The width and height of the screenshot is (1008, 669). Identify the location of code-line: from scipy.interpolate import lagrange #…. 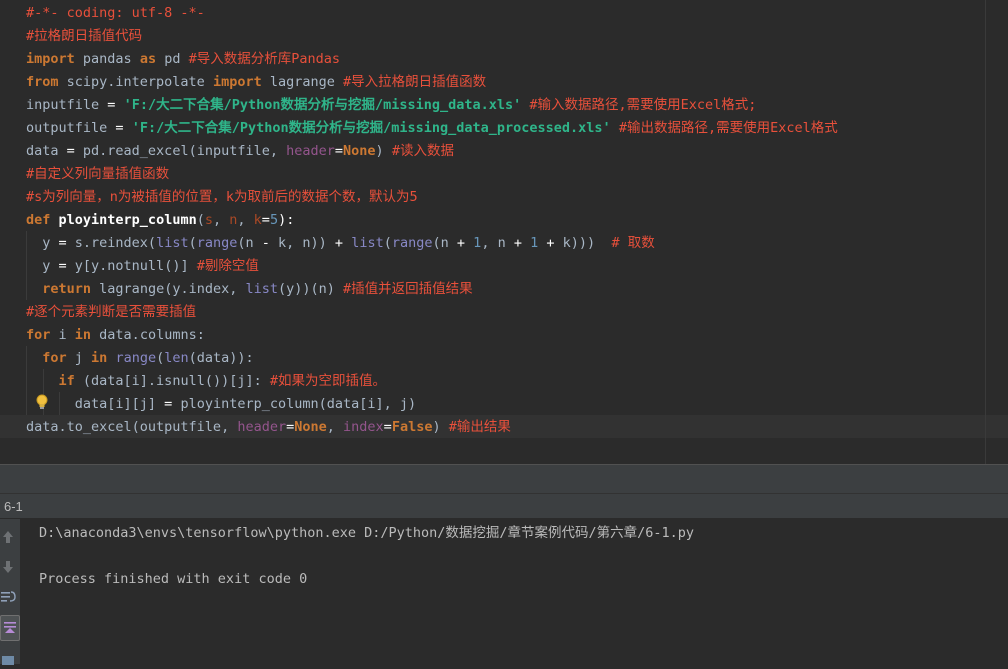
(256, 82).